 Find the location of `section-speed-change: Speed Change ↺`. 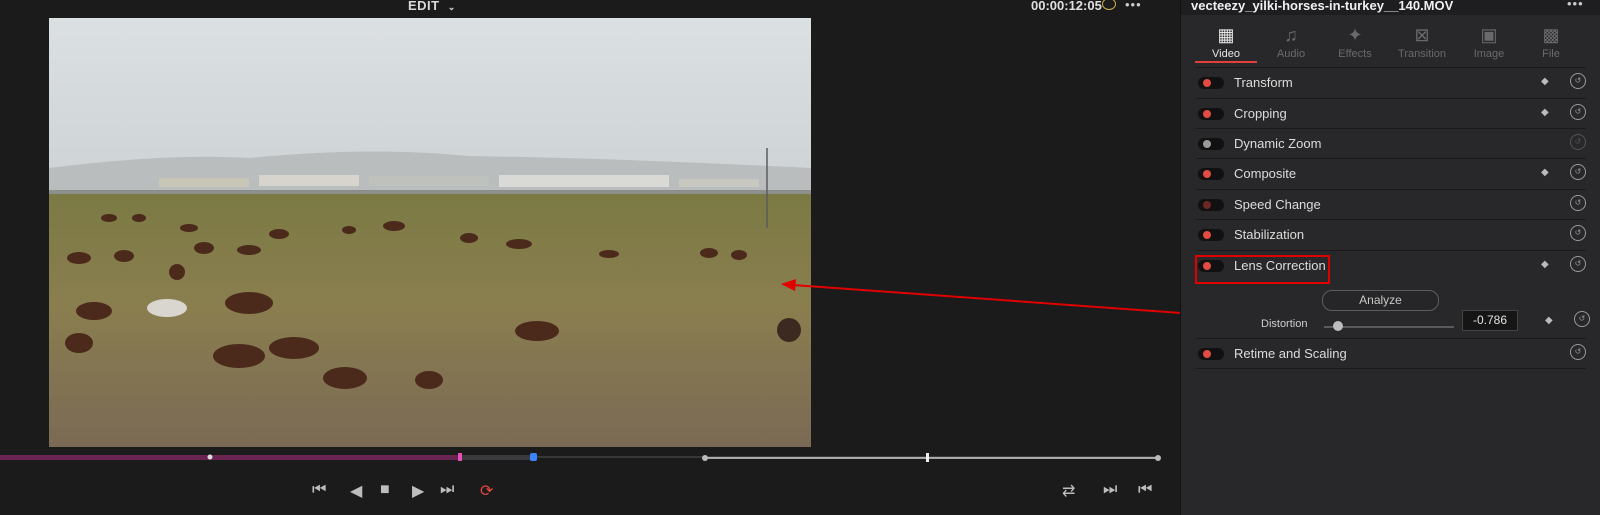

section-speed-change: Speed Change ↺ is located at coordinates (1391, 204).